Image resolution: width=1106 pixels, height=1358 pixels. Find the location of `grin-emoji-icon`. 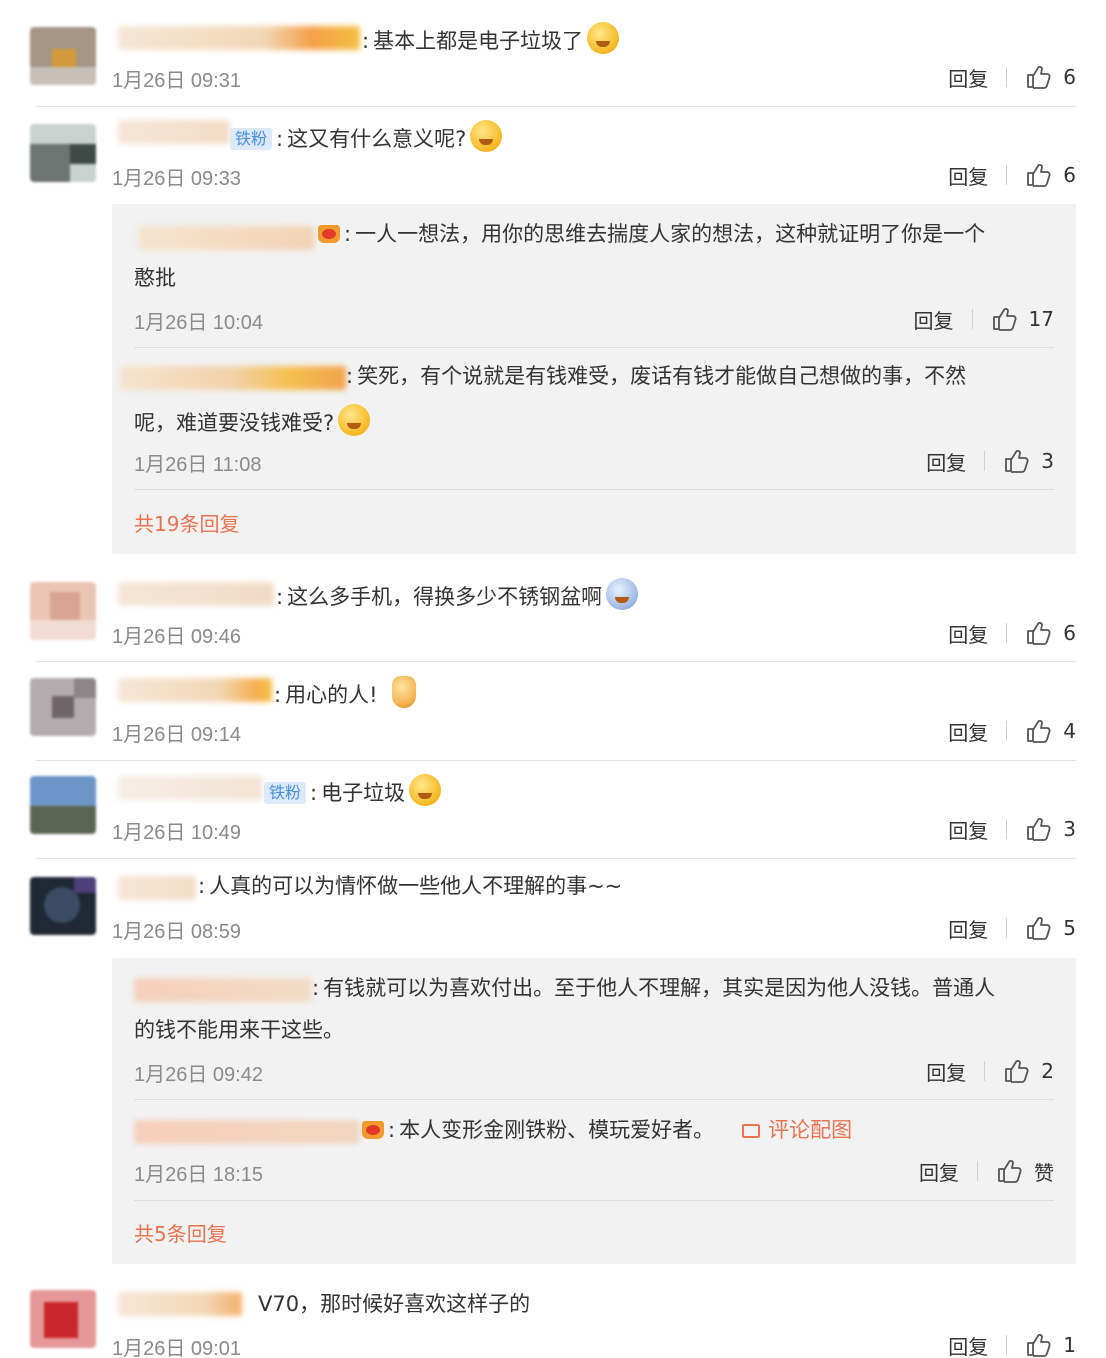

grin-emoji-icon is located at coordinates (354, 420).